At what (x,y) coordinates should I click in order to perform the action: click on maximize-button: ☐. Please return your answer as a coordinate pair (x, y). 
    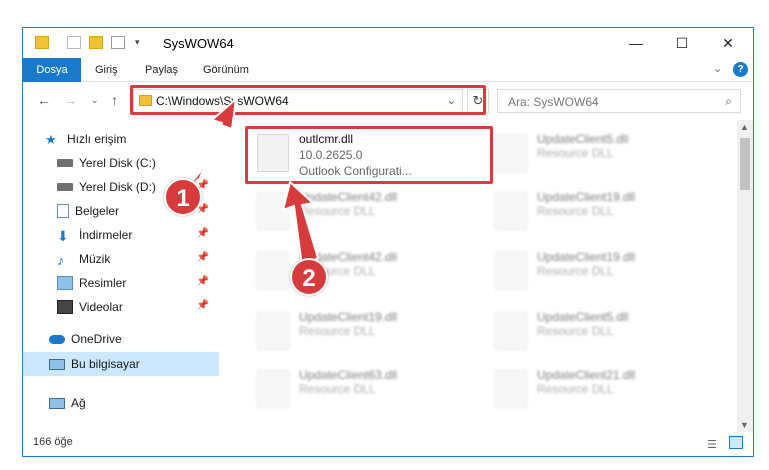
    Looking at the image, I should click on (682, 43).